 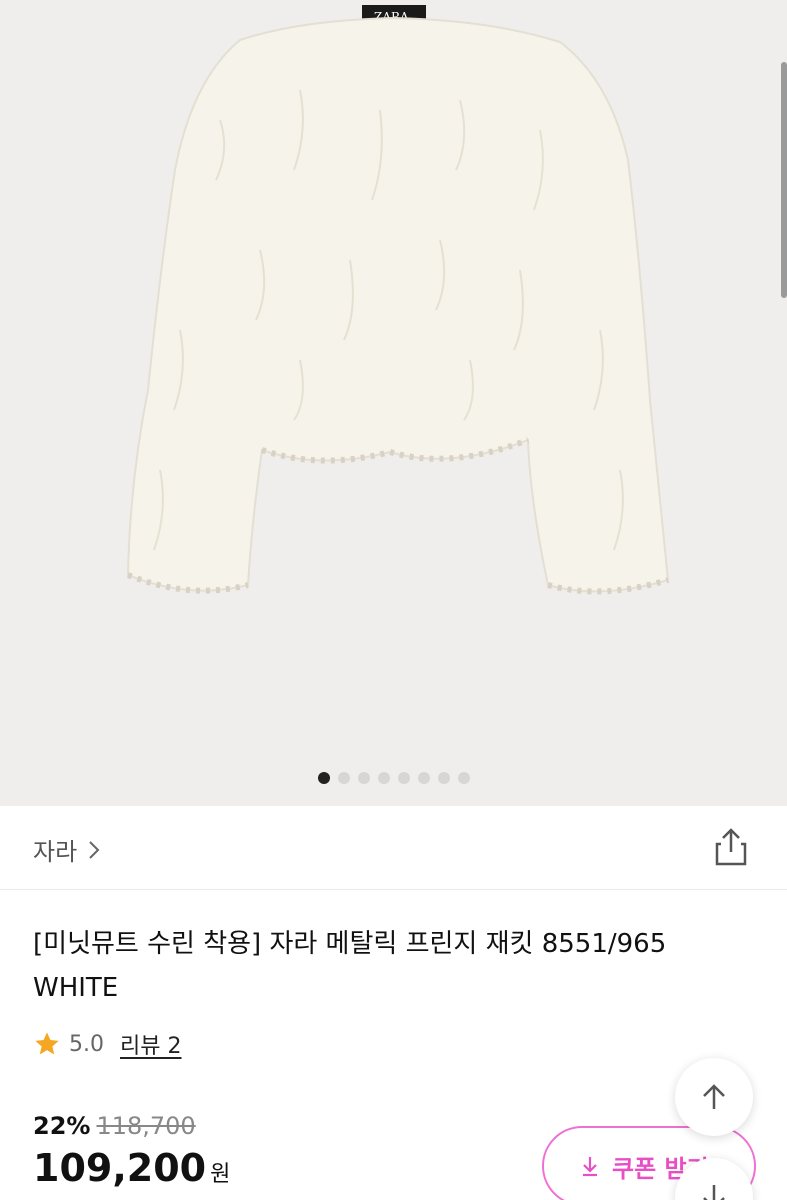 I want to click on sale-price: 109,200, so click(x=120, y=1168).